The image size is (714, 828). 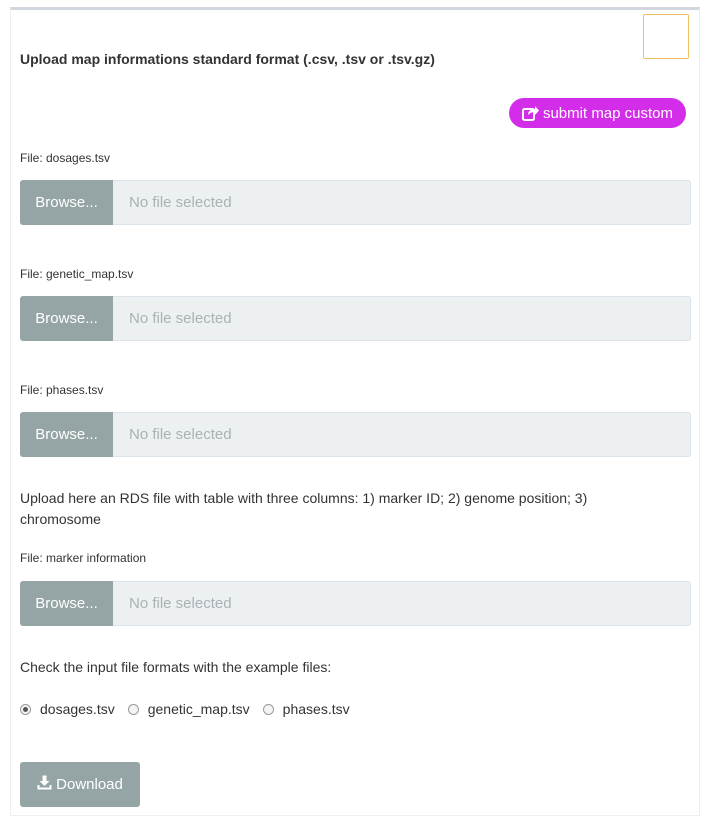 I want to click on download-button: Download, so click(x=80, y=784).